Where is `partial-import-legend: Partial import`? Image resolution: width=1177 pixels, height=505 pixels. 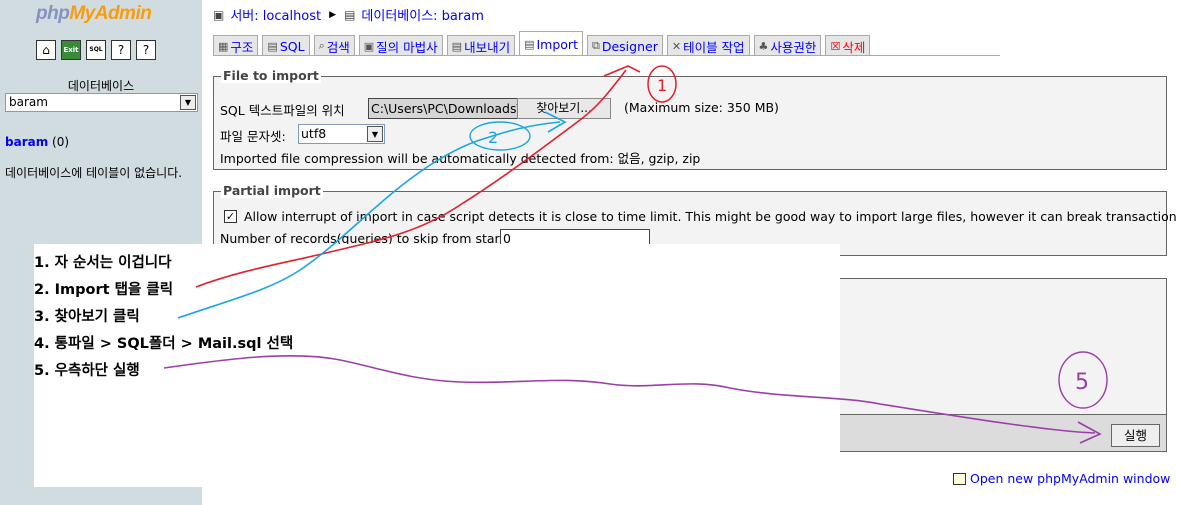
partial-import-legend: Partial import is located at coordinates (272, 190).